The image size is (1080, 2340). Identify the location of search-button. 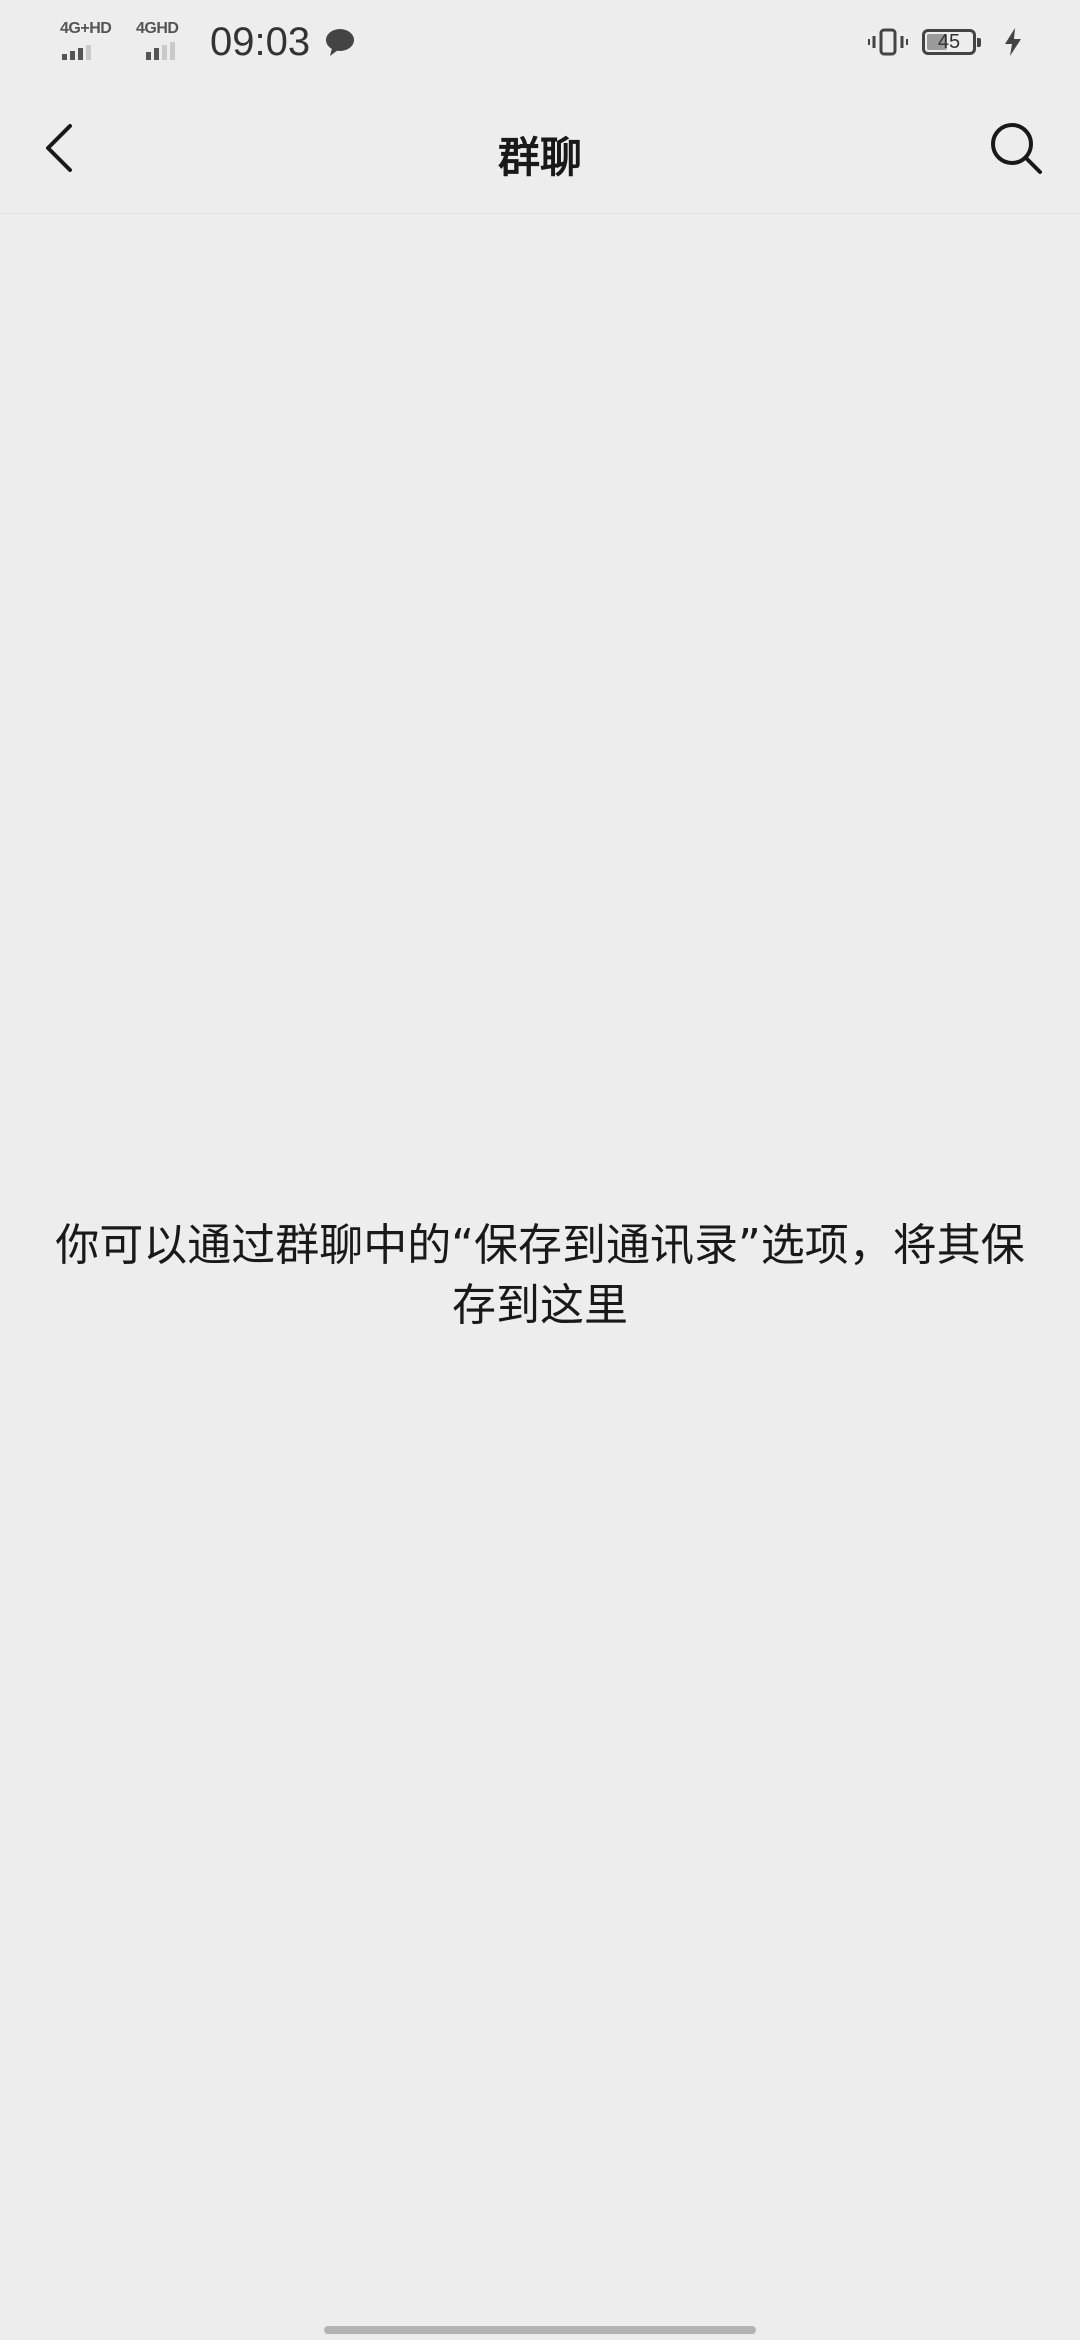
(1016, 148).